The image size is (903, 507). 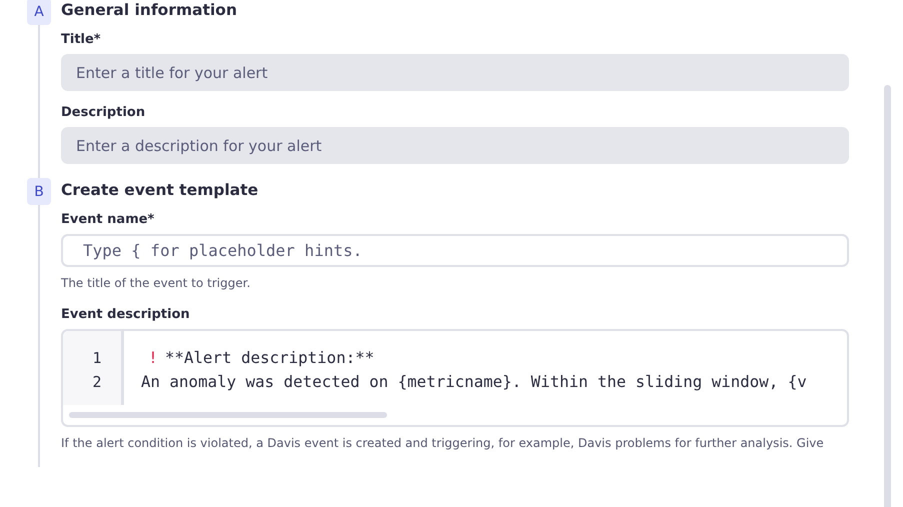 What do you see at coordinates (149, 10) in the screenshot?
I see `section-heading: General information` at bounding box center [149, 10].